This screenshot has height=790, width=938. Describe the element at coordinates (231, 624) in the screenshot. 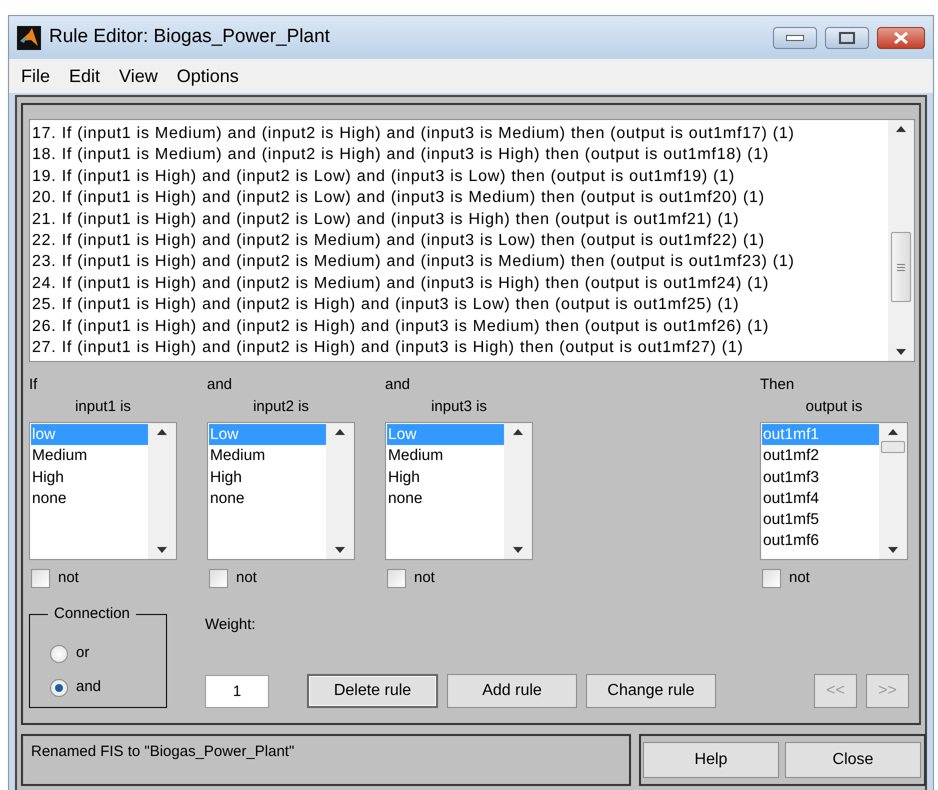

I see `weight-label: Weight:` at that location.